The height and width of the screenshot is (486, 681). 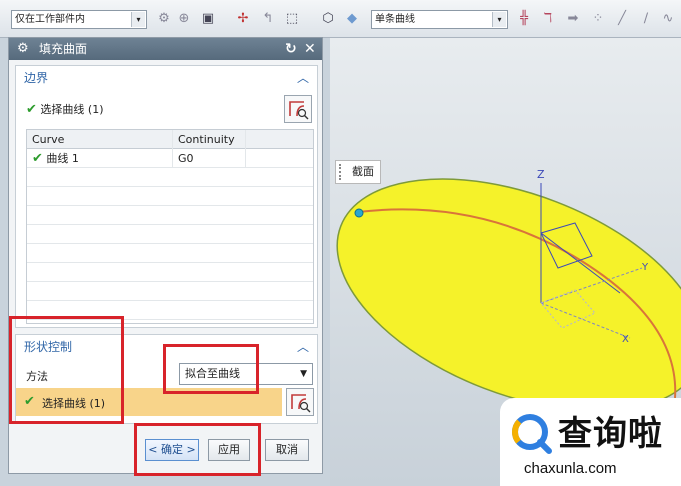 I want to click on boundary-select-curve-label: 选择曲线 (1), so click(x=72, y=109).